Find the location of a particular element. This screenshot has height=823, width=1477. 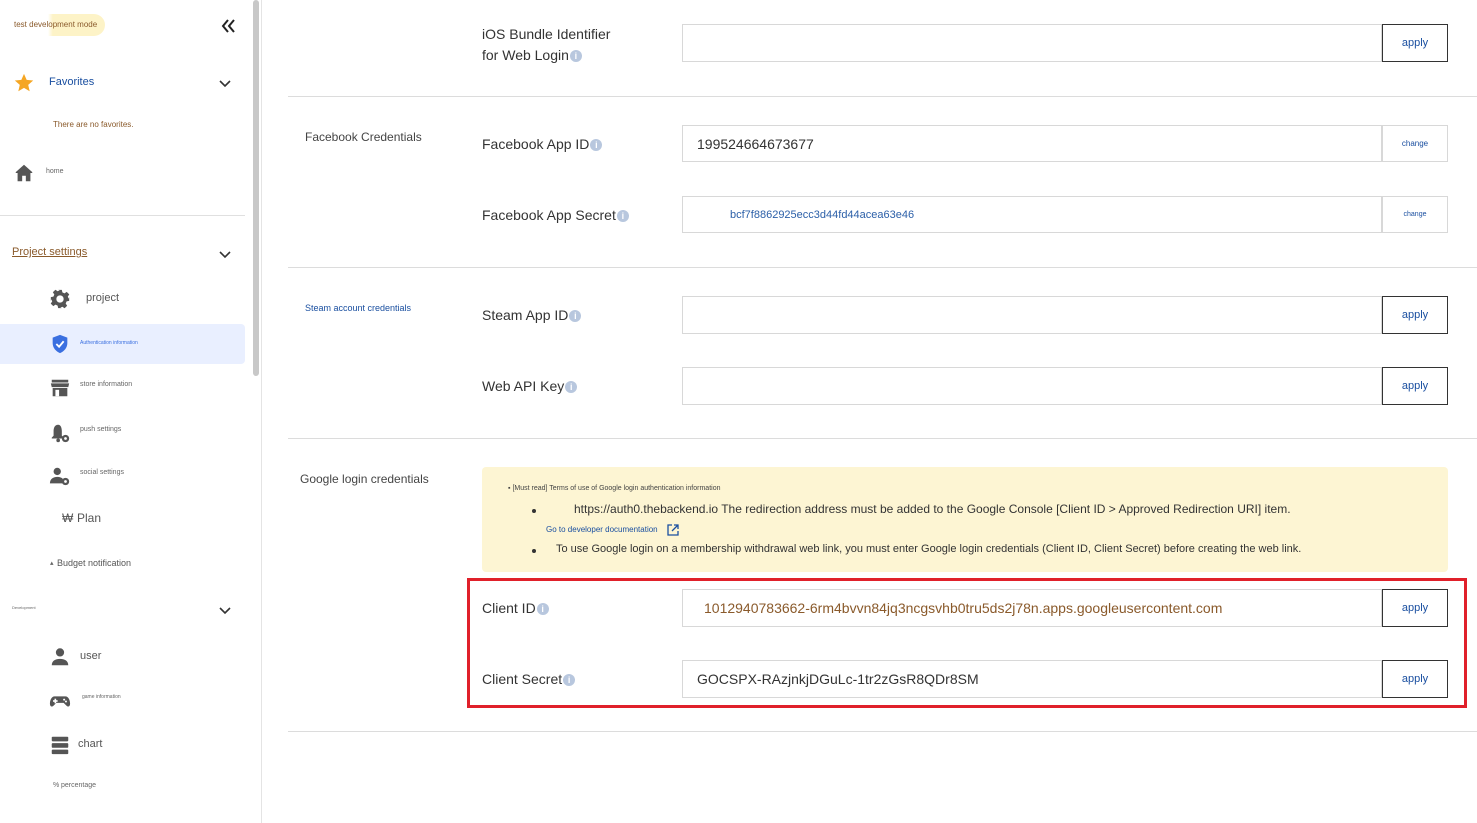

store-icon is located at coordinates (60, 388).